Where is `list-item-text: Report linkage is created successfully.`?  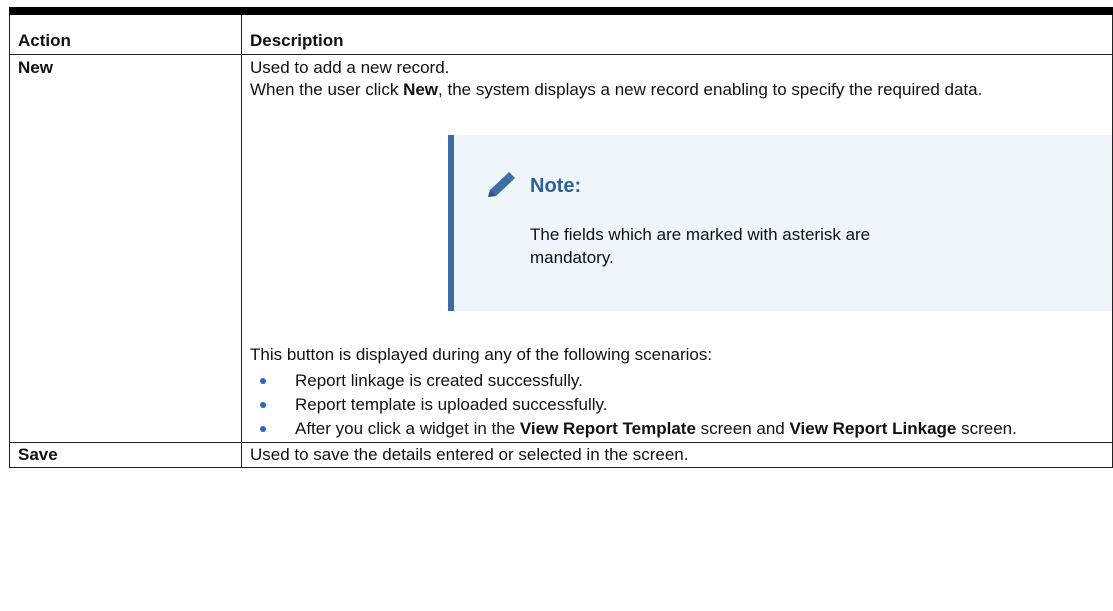 list-item-text: Report linkage is created successfully. is located at coordinates (439, 380).